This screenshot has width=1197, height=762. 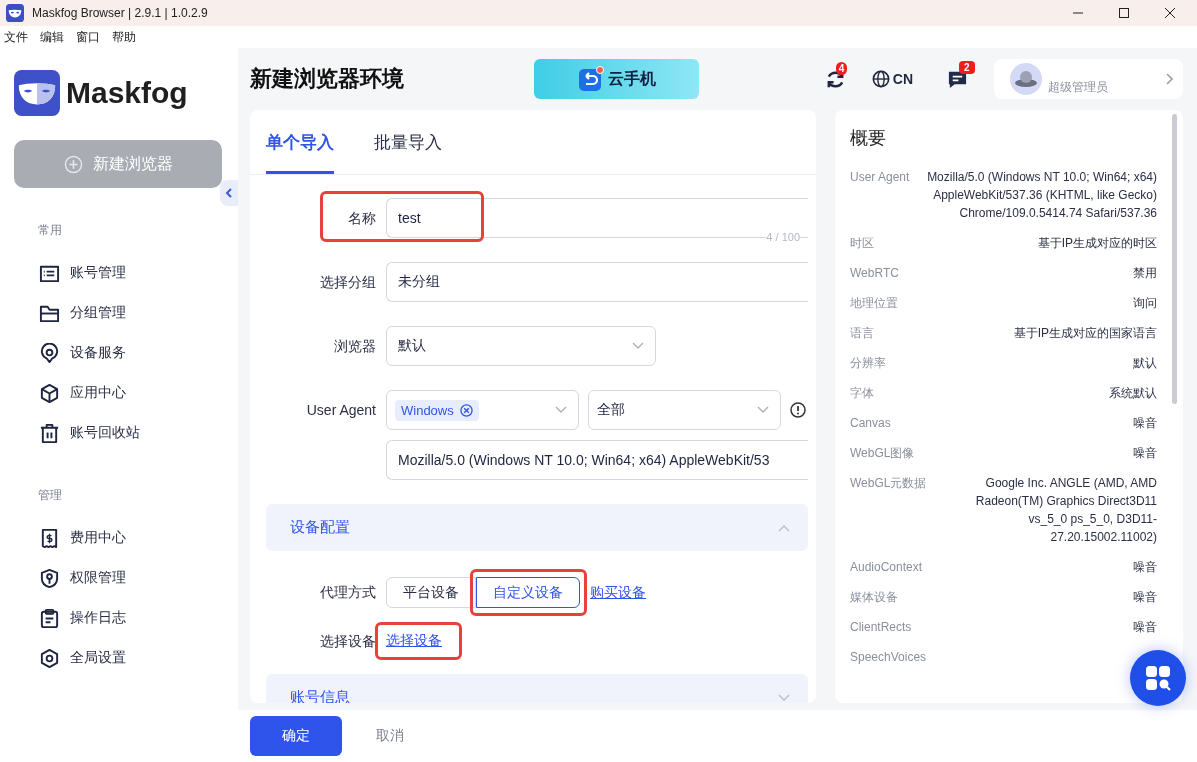 What do you see at coordinates (127, 93) in the screenshot?
I see `logo-text: Maskfog` at bounding box center [127, 93].